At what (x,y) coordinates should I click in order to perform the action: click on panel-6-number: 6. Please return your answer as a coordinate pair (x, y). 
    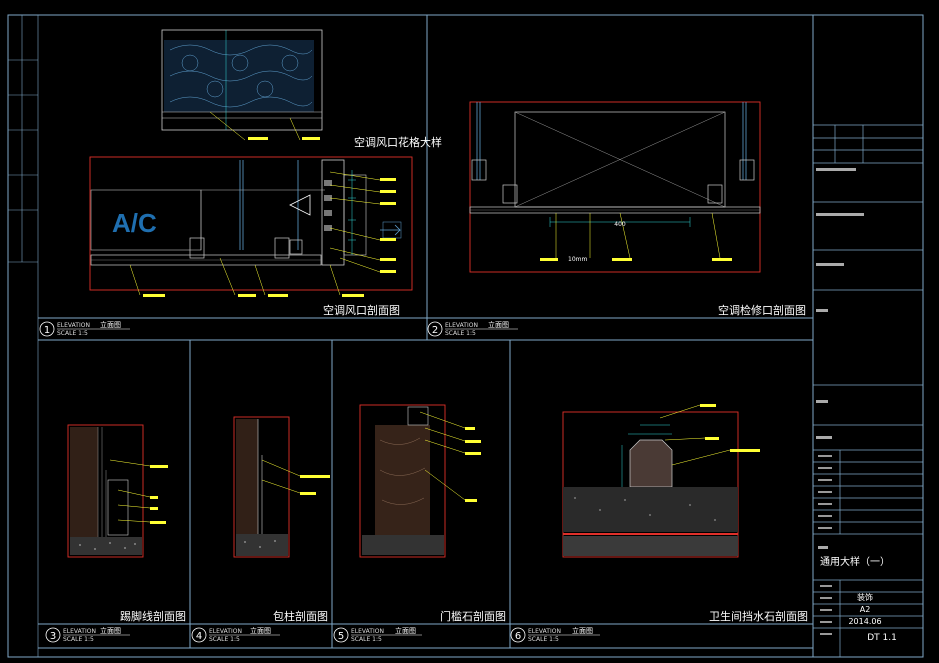
    Looking at the image, I should click on (518, 636).